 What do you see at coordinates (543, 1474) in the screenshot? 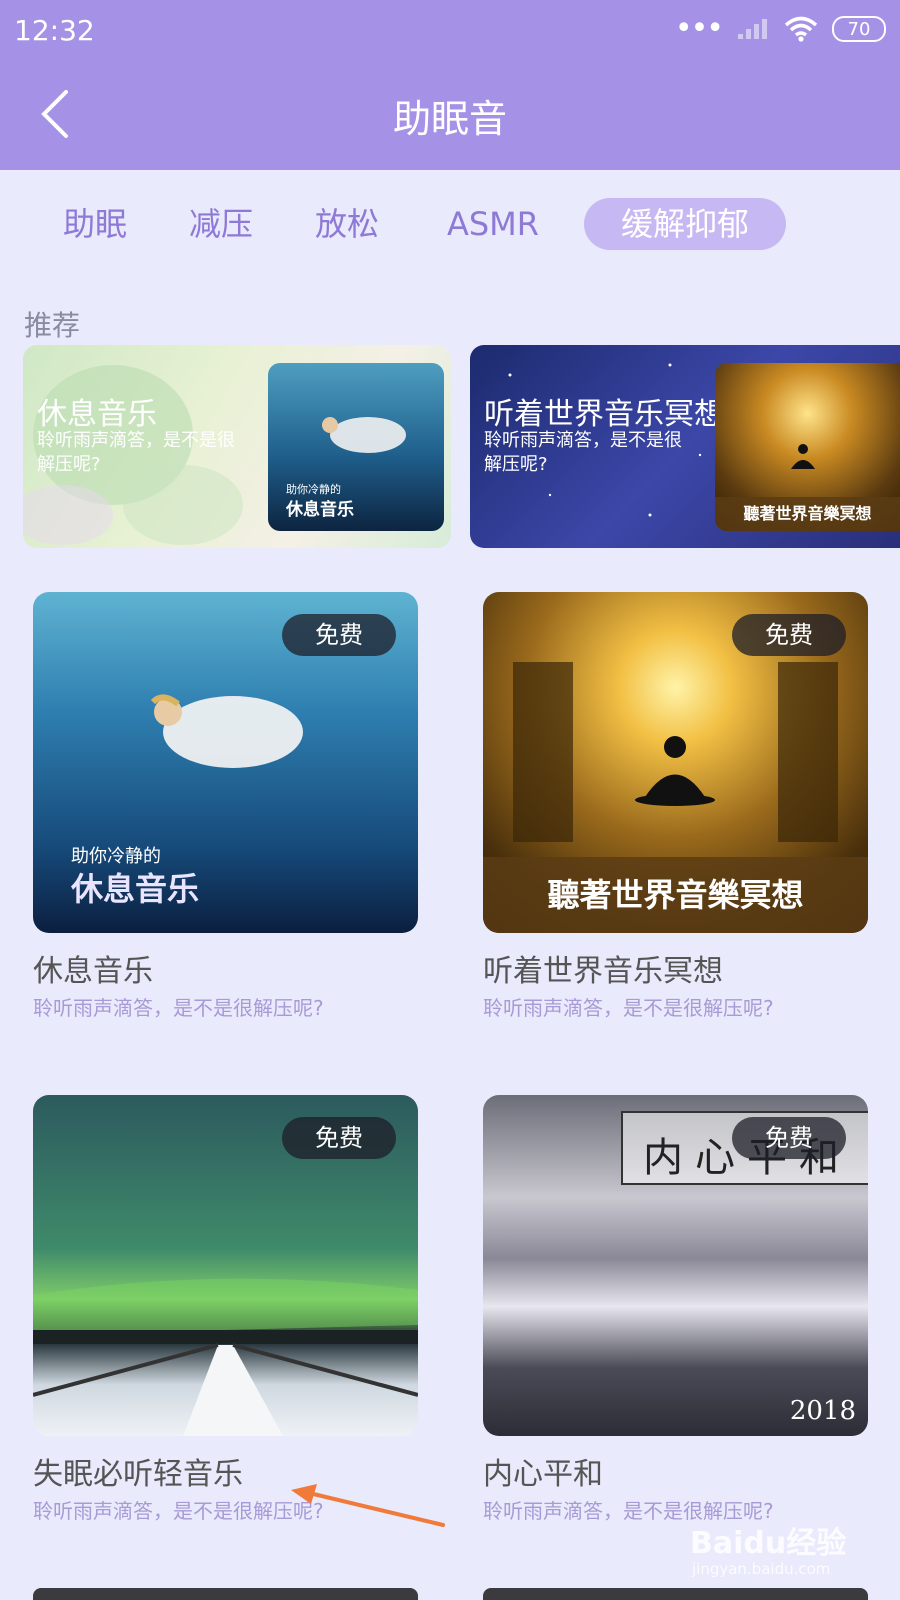
I see `card-title: 内心平和` at bounding box center [543, 1474].